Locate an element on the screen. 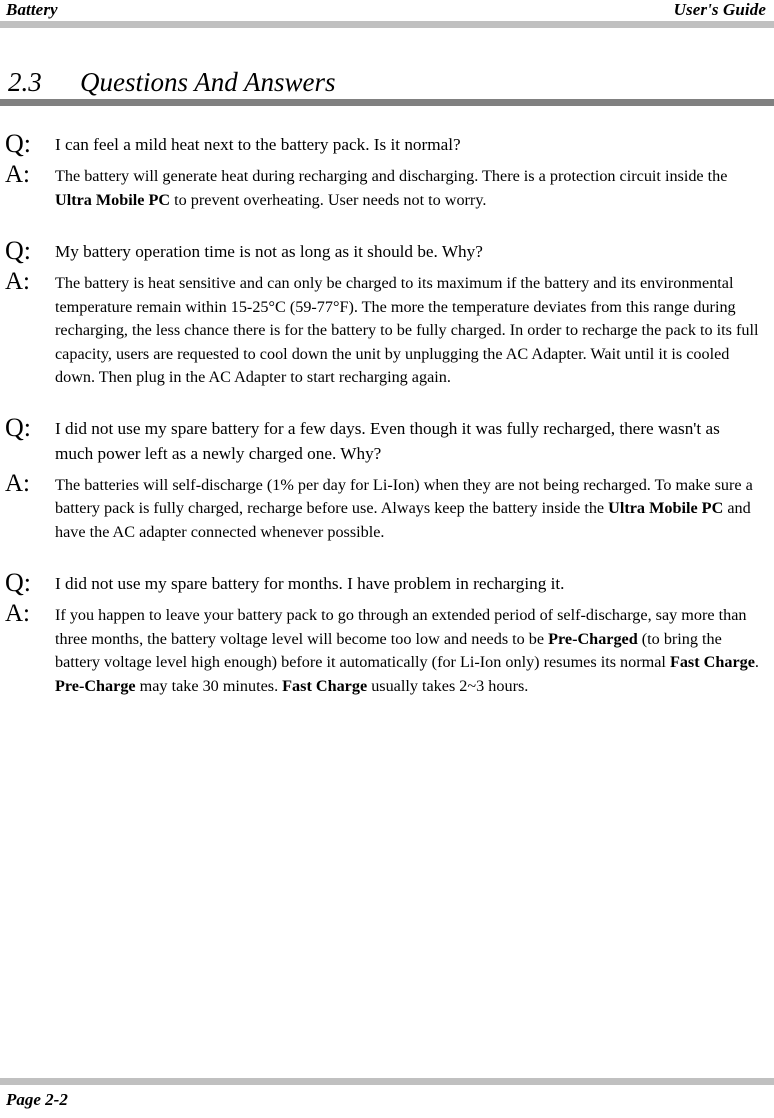 This screenshot has height=1118, width=774. page-header: Battery User's Guide is located at coordinates (387, 14).